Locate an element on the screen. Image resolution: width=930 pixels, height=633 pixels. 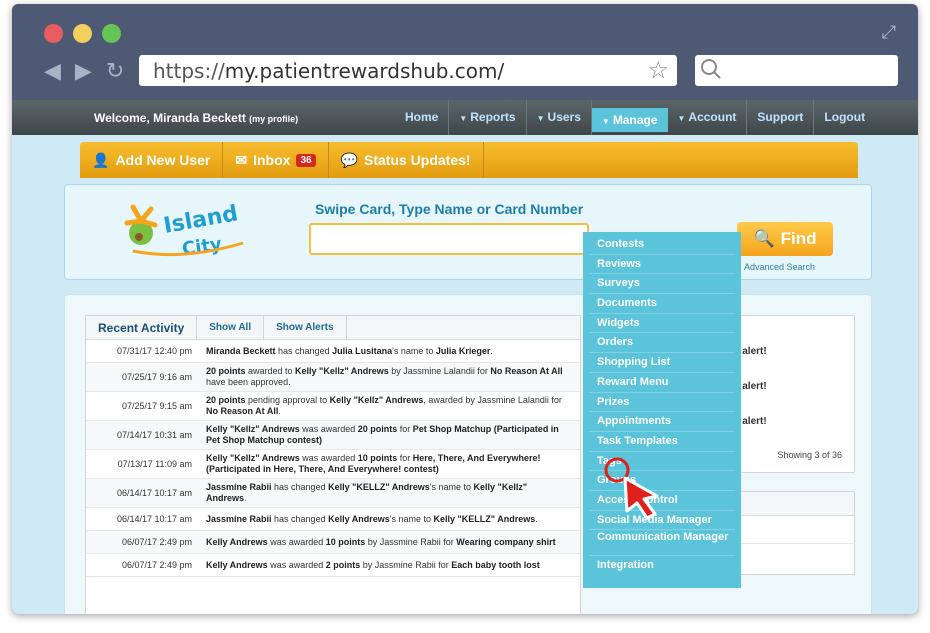
tab-show-all: Show All is located at coordinates (231, 327).